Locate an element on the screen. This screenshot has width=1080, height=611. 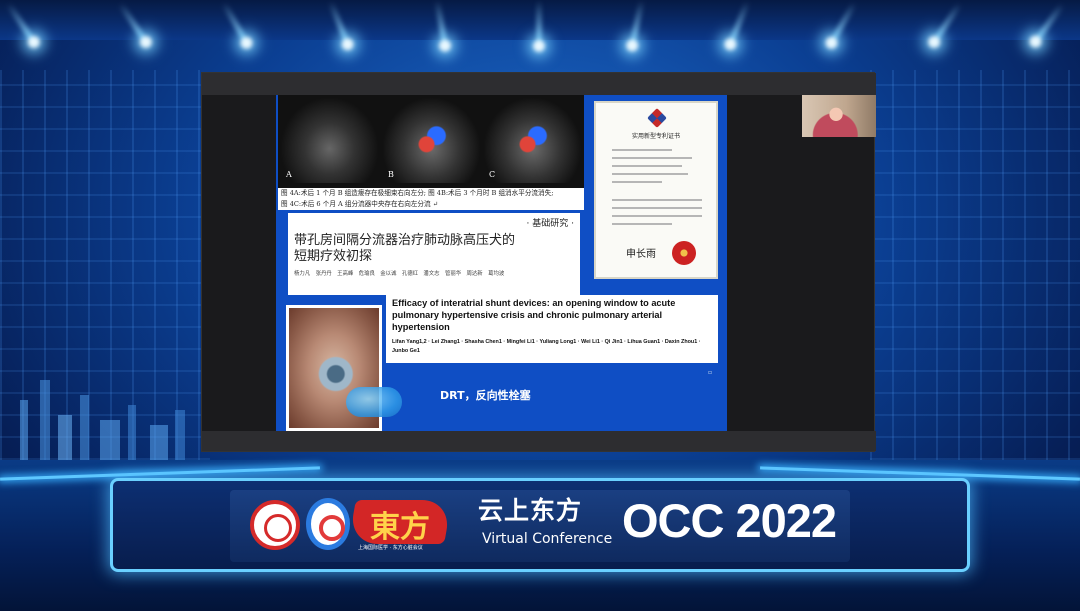
certificate-emblem-icon is located at coordinates (657, 118).